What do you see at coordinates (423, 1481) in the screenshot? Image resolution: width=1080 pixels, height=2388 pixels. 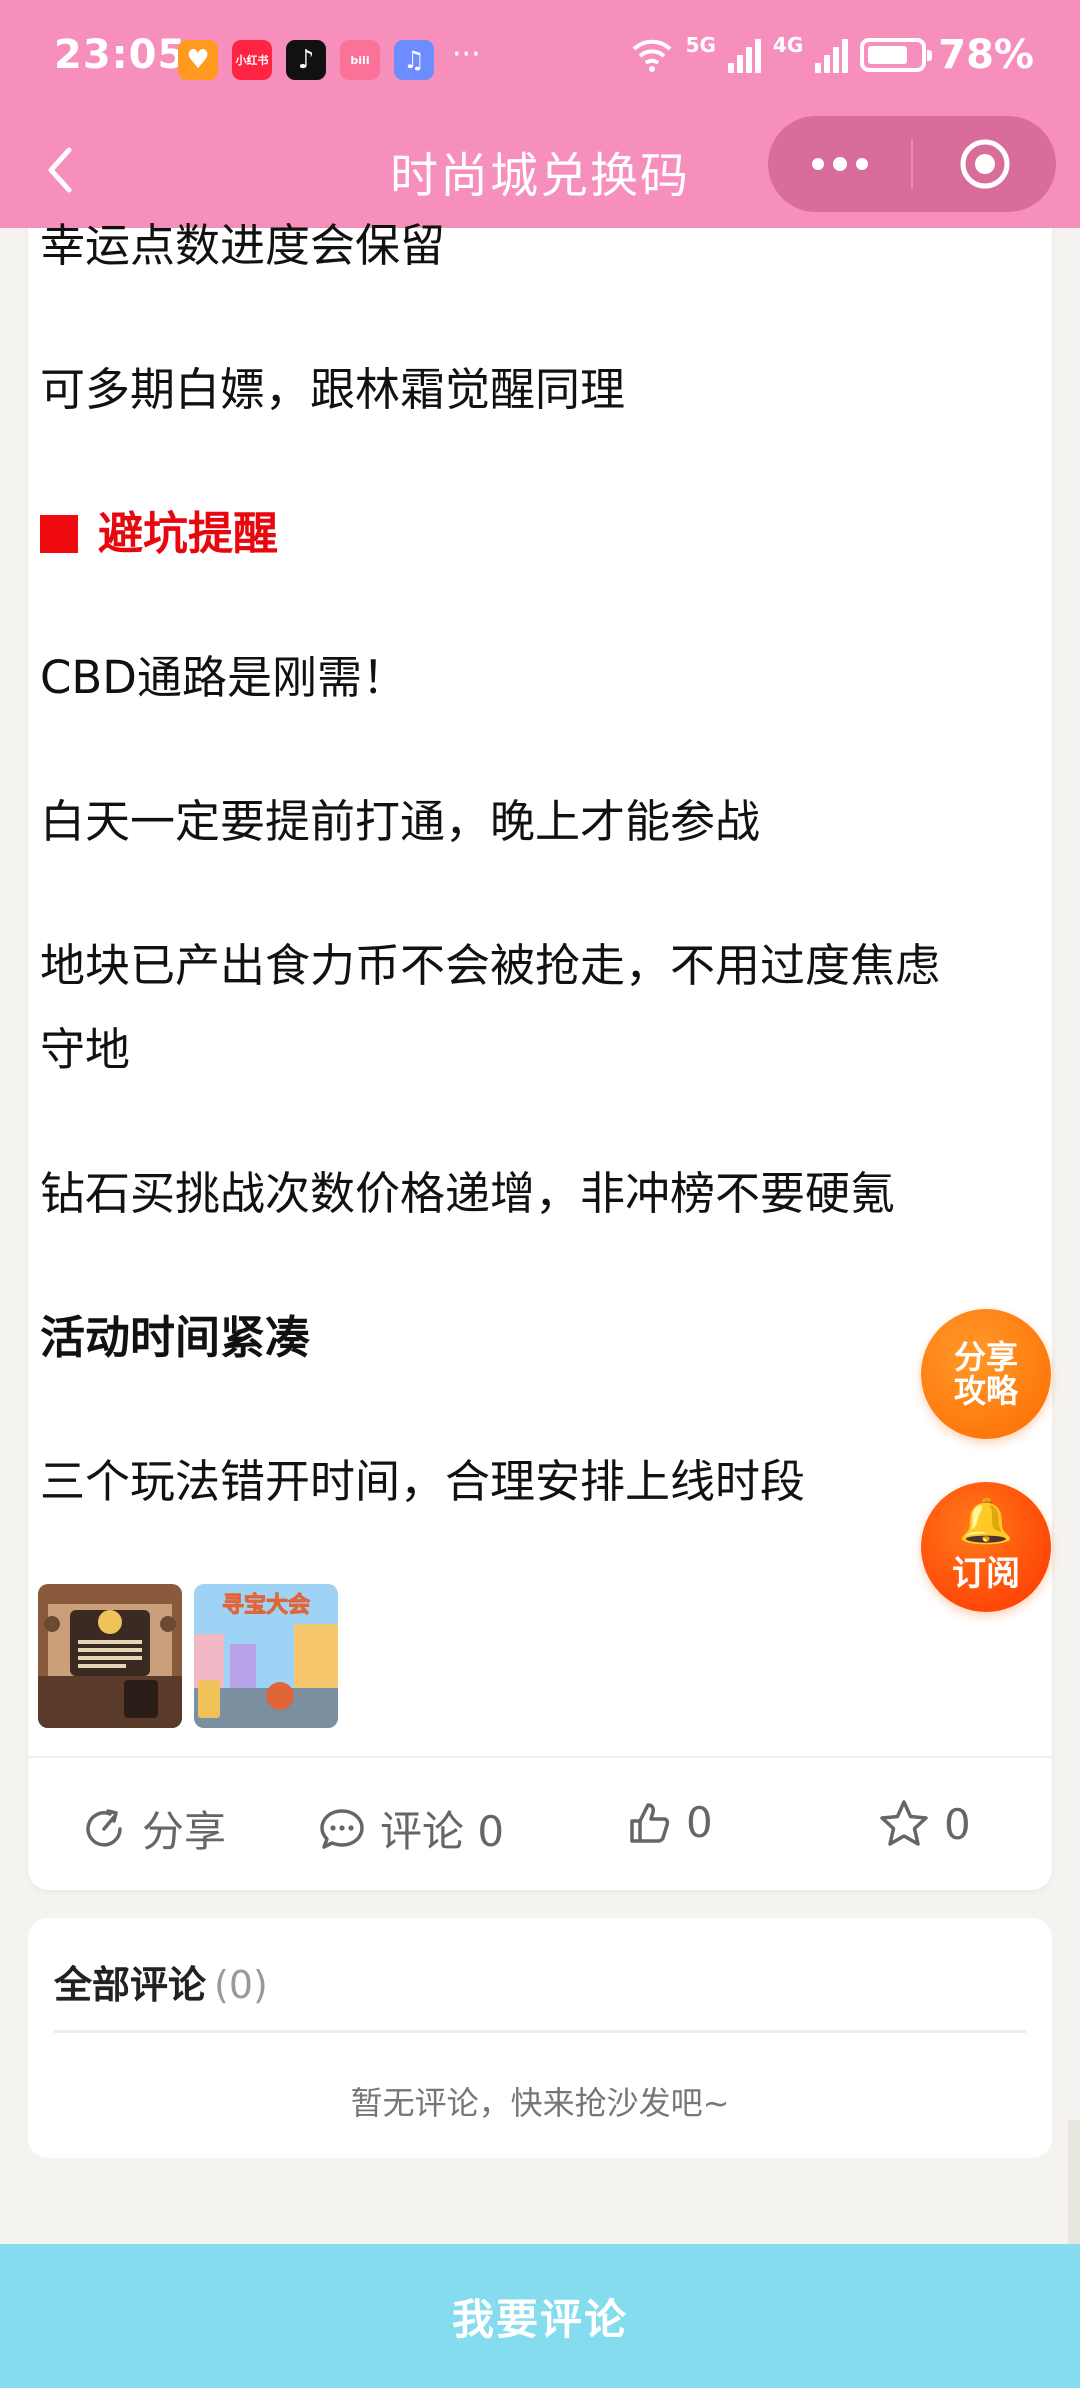 I see `article-paragraph: 三个玩法错开时间，合理安排上线时段` at bounding box center [423, 1481].